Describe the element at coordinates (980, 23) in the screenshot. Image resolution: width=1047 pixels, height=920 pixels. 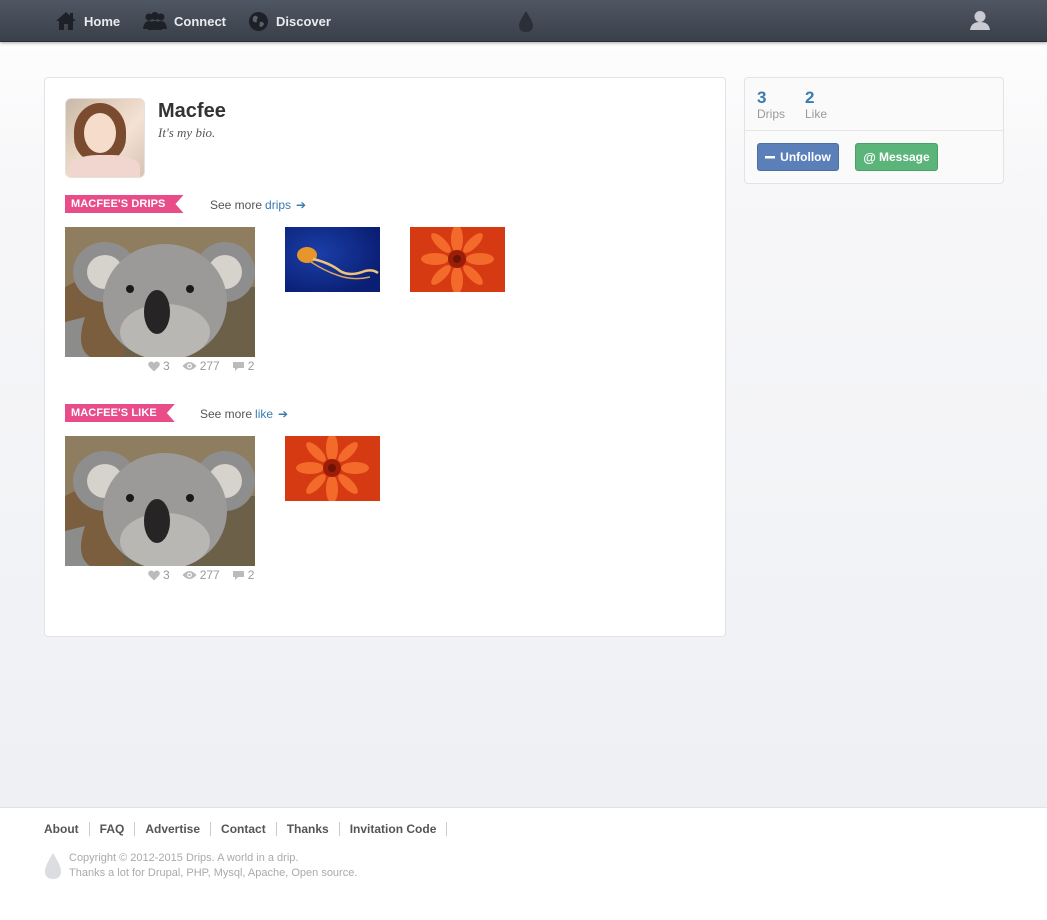
I see `user-menu-icon` at that location.